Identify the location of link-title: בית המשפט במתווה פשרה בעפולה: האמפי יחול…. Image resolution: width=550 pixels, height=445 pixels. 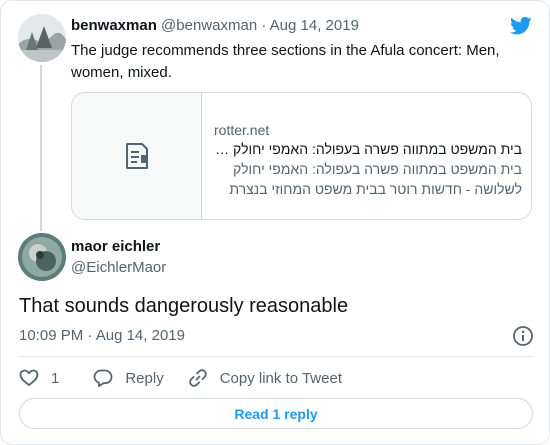
(368, 149).